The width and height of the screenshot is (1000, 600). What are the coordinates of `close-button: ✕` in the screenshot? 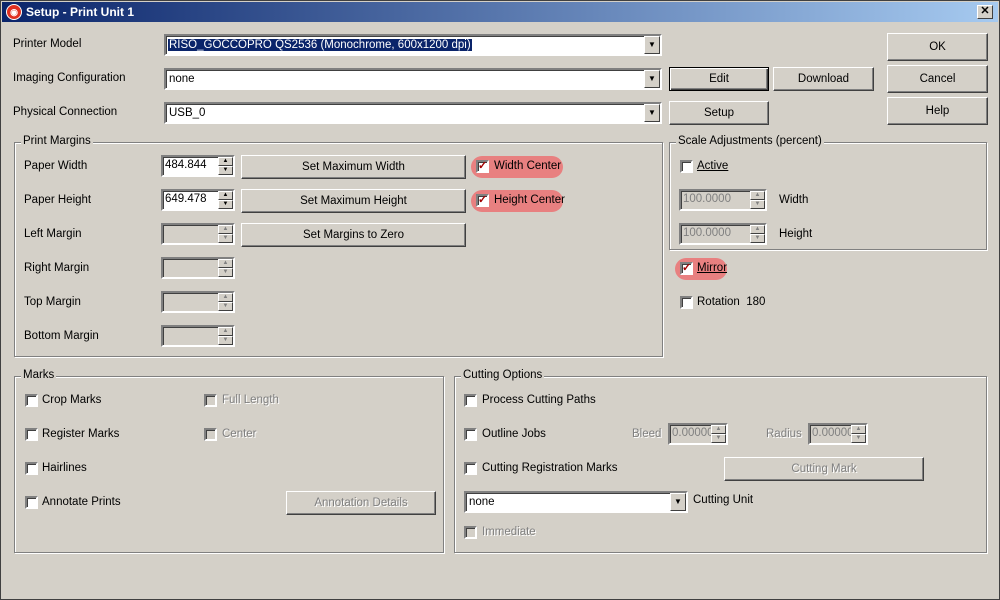 It's located at (985, 12).